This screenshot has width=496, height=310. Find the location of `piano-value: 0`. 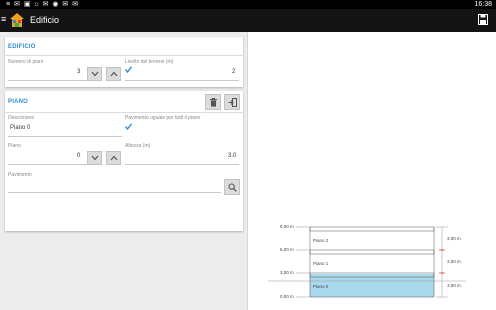

piano-value: 0 is located at coordinates (78, 156).